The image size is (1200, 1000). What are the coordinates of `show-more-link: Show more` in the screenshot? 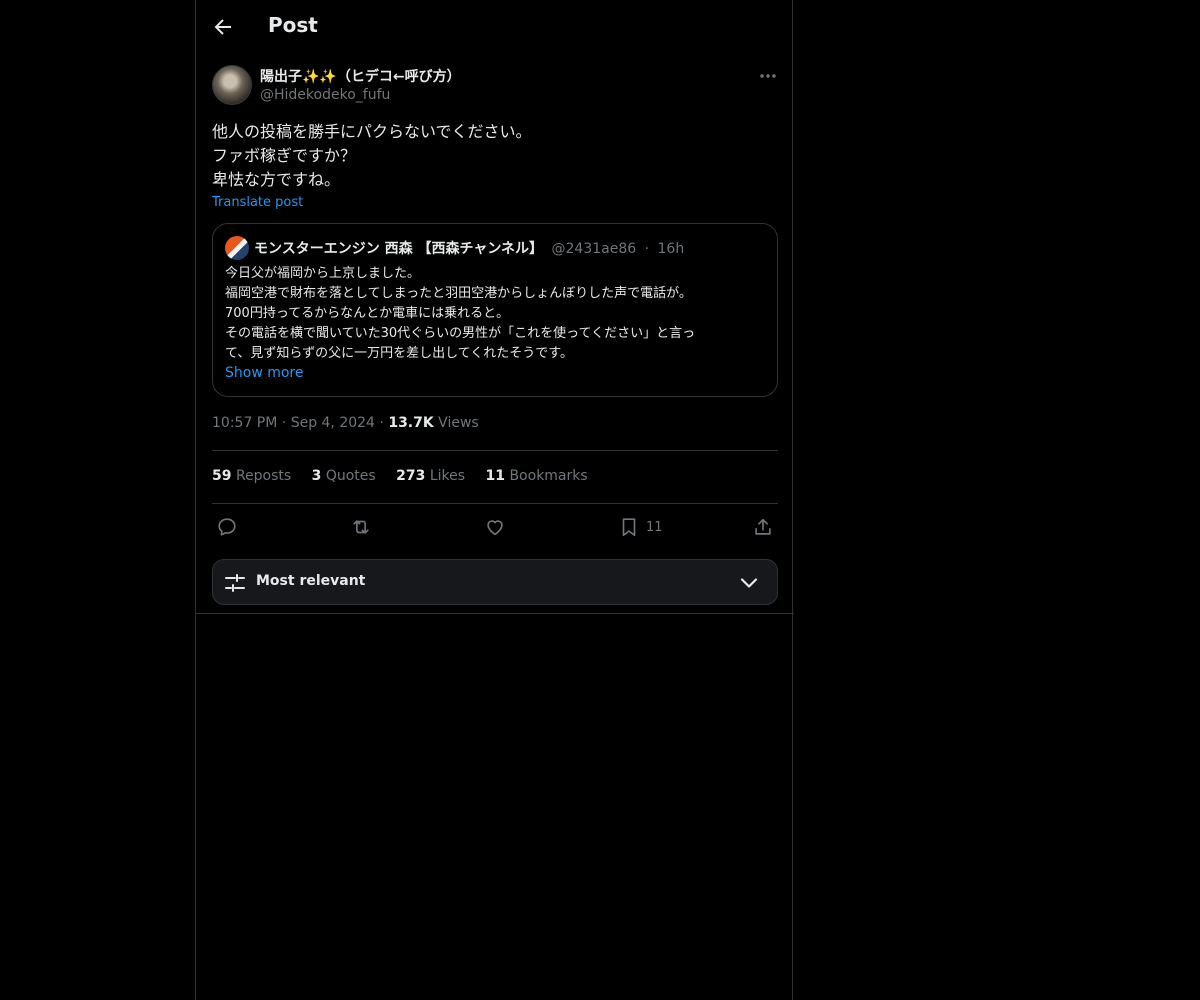 It's located at (264, 373).